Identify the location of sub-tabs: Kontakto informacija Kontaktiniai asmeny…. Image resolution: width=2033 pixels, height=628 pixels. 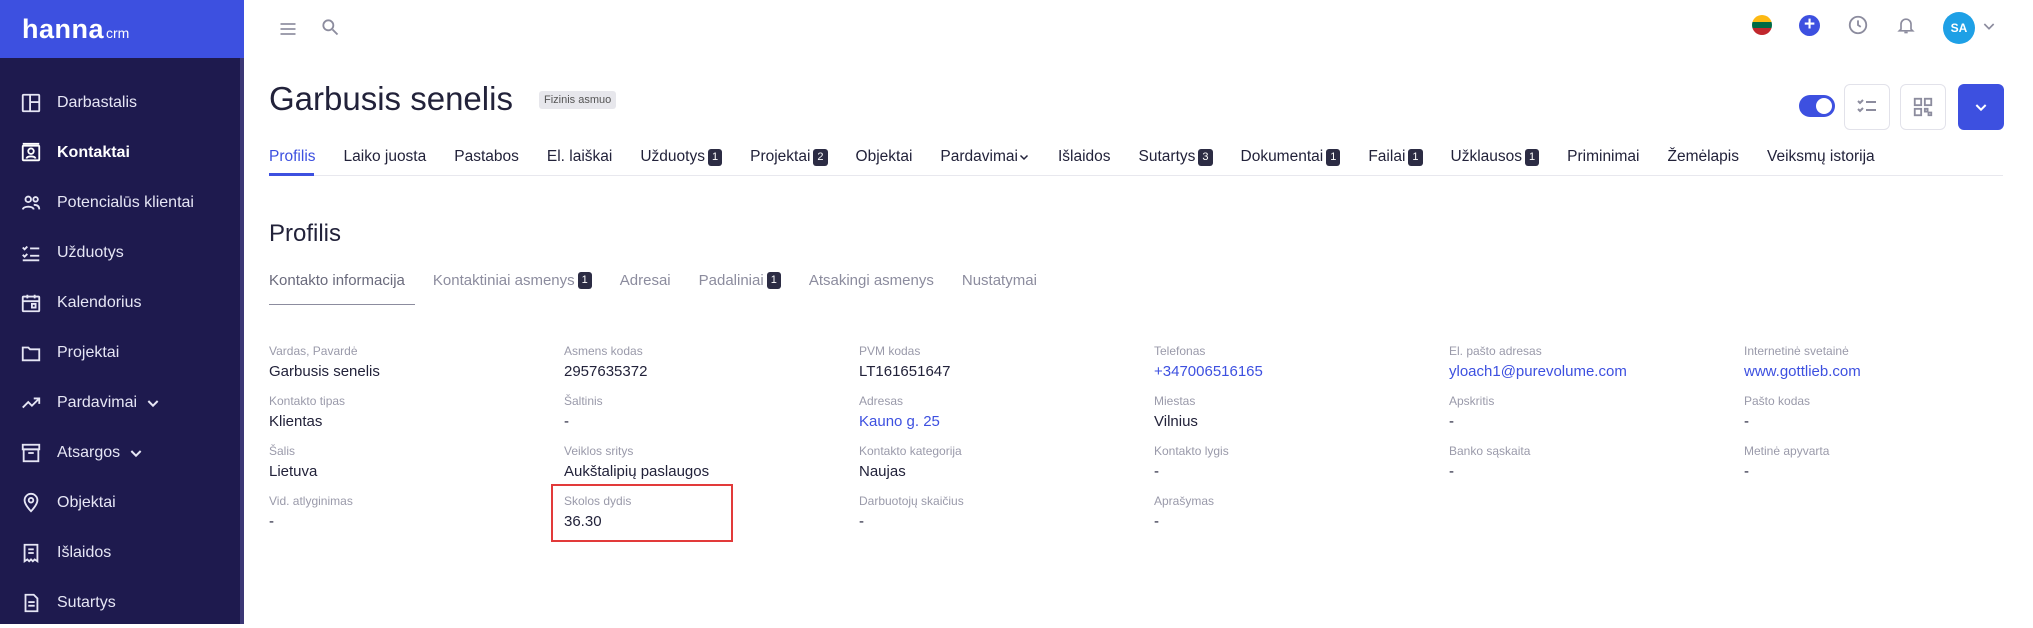
(667, 280).